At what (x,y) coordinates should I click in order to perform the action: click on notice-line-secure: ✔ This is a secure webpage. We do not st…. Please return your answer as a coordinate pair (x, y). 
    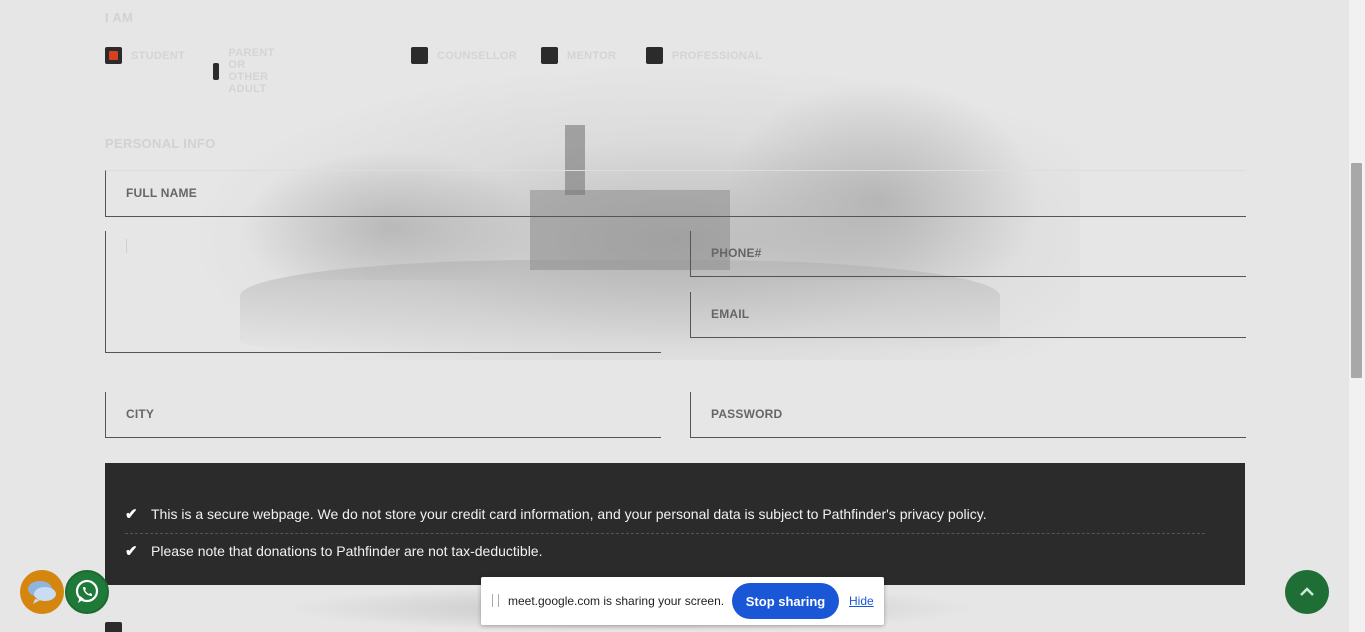
    Looking at the image, I should click on (665, 514).